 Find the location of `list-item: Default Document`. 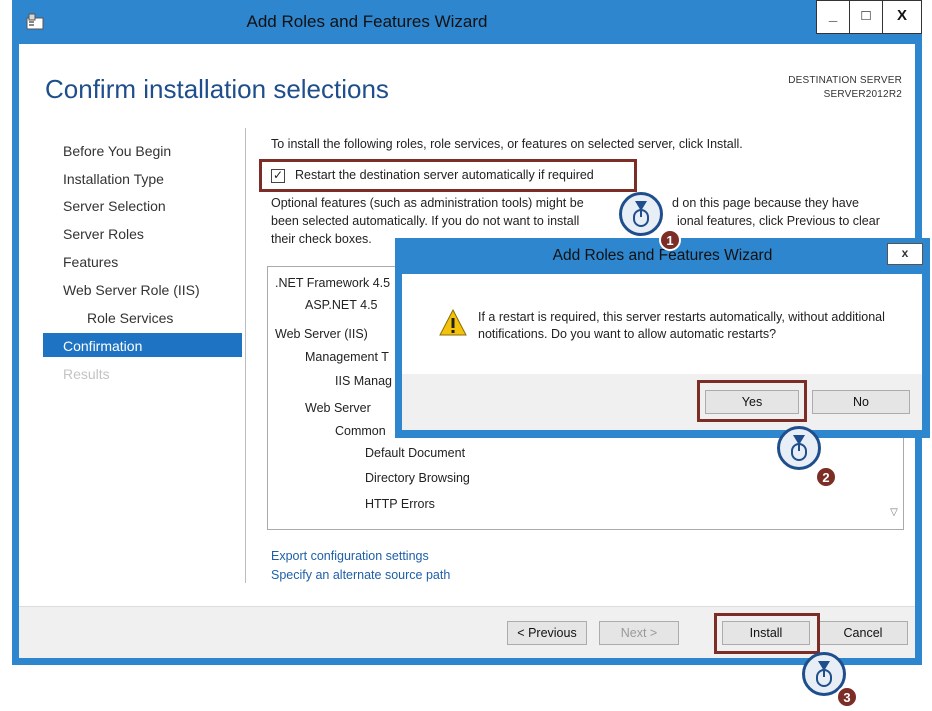

list-item: Default Document is located at coordinates (415, 453).